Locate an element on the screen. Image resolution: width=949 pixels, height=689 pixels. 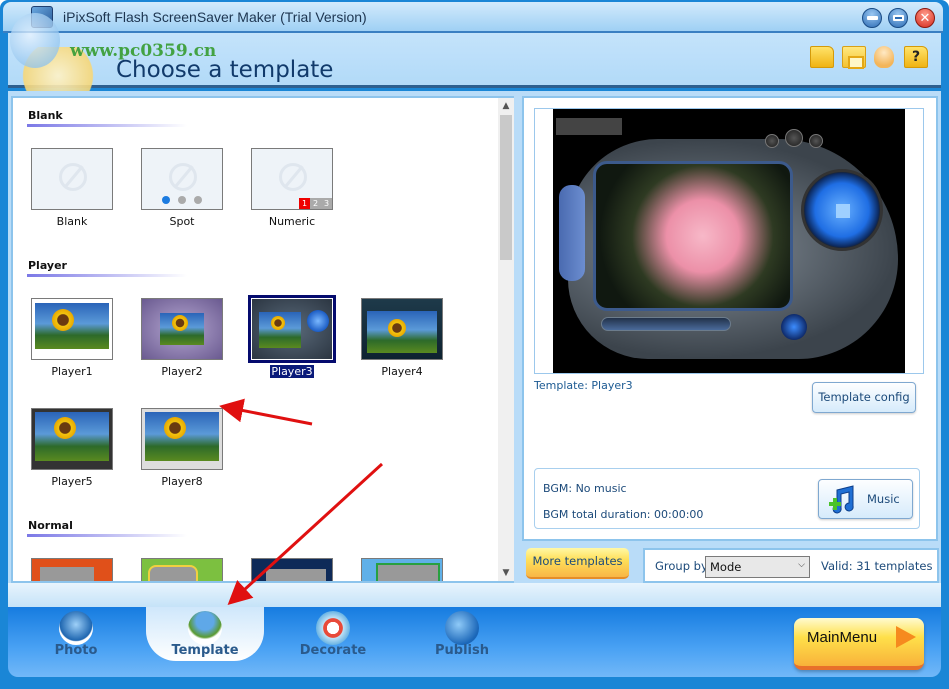
template-thumb-player2 is located at coordinates (182, 329).